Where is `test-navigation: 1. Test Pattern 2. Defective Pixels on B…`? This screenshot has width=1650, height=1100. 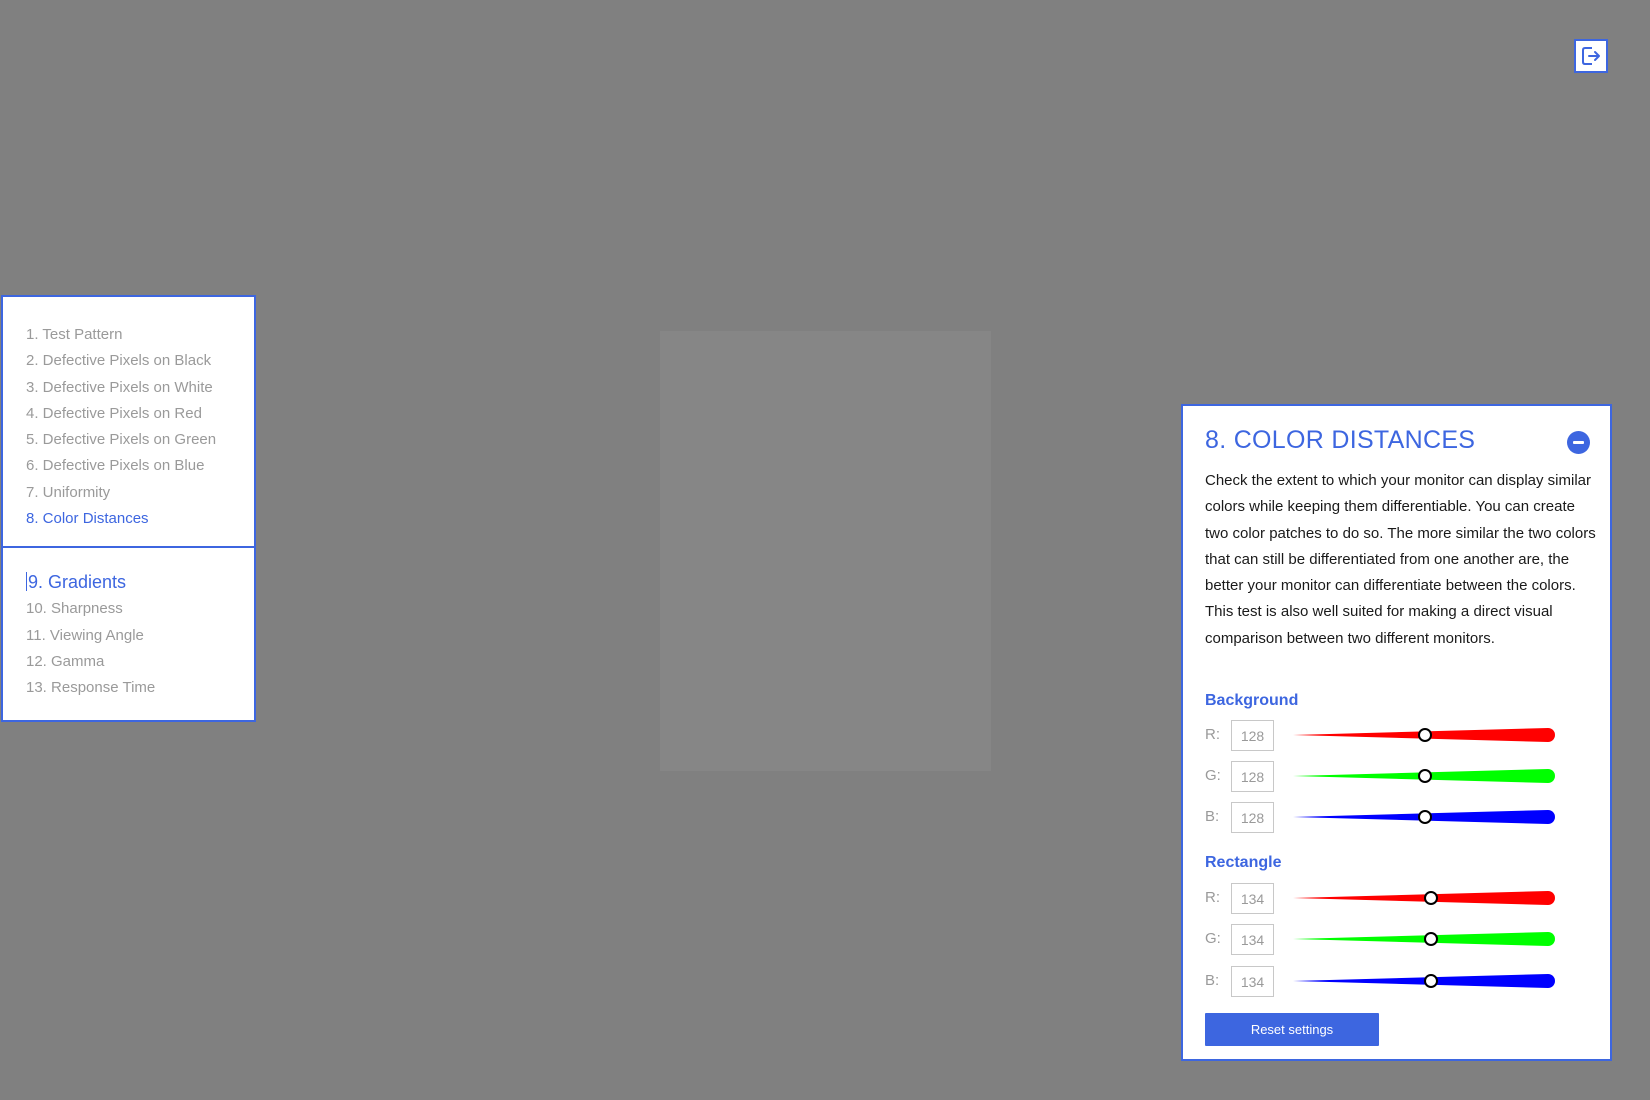
test-navigation: 1. Test Pattern 2. Defective Pixels on B… is located at coordinates (128, 508).